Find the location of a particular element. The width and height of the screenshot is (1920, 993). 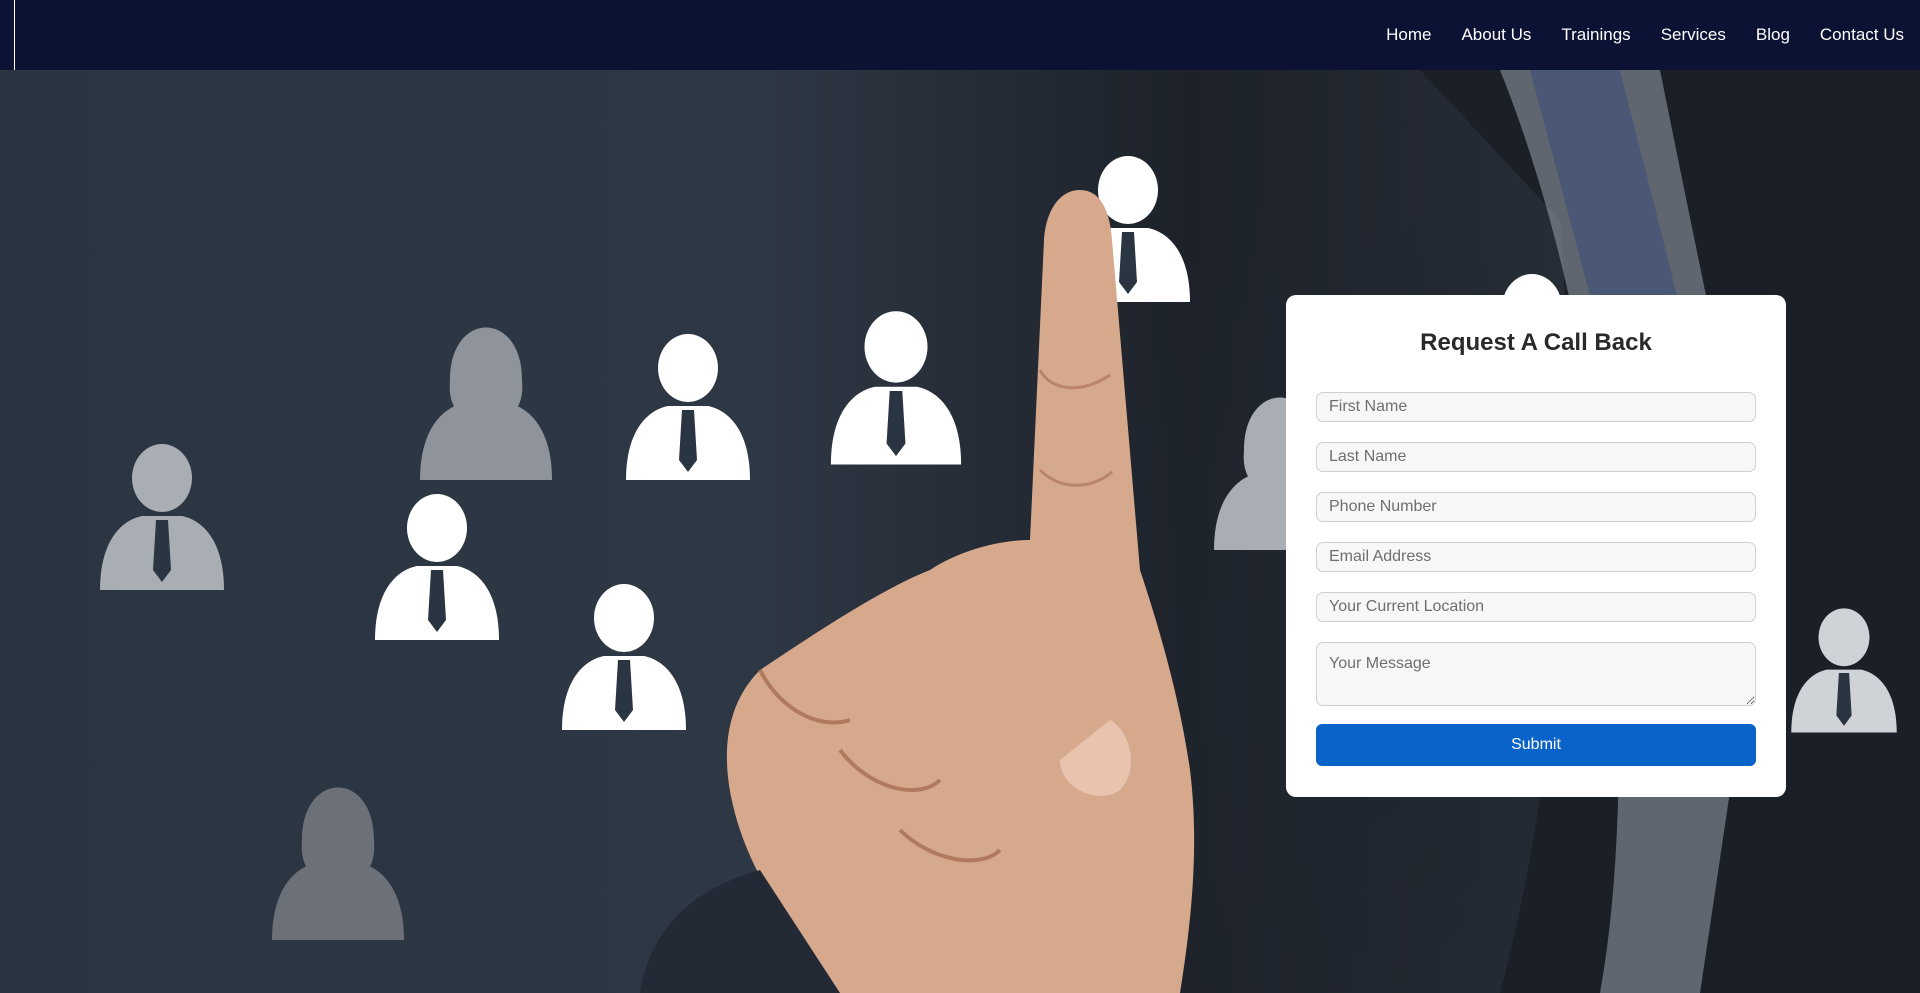

first-name-input is located at coordinates (1536, 407).